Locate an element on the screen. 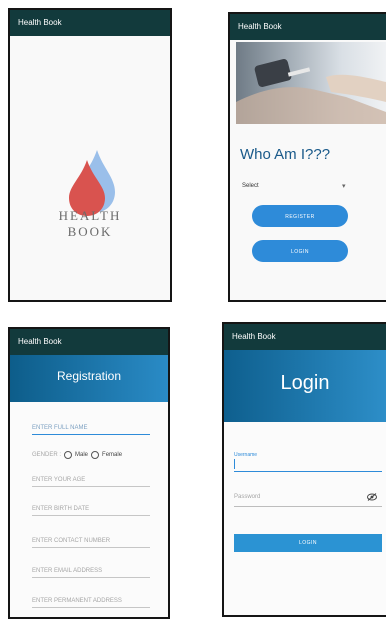 Image resolution: width=386 pixels, height=619 pixels. male-radio is located at coordinates (68, 455).